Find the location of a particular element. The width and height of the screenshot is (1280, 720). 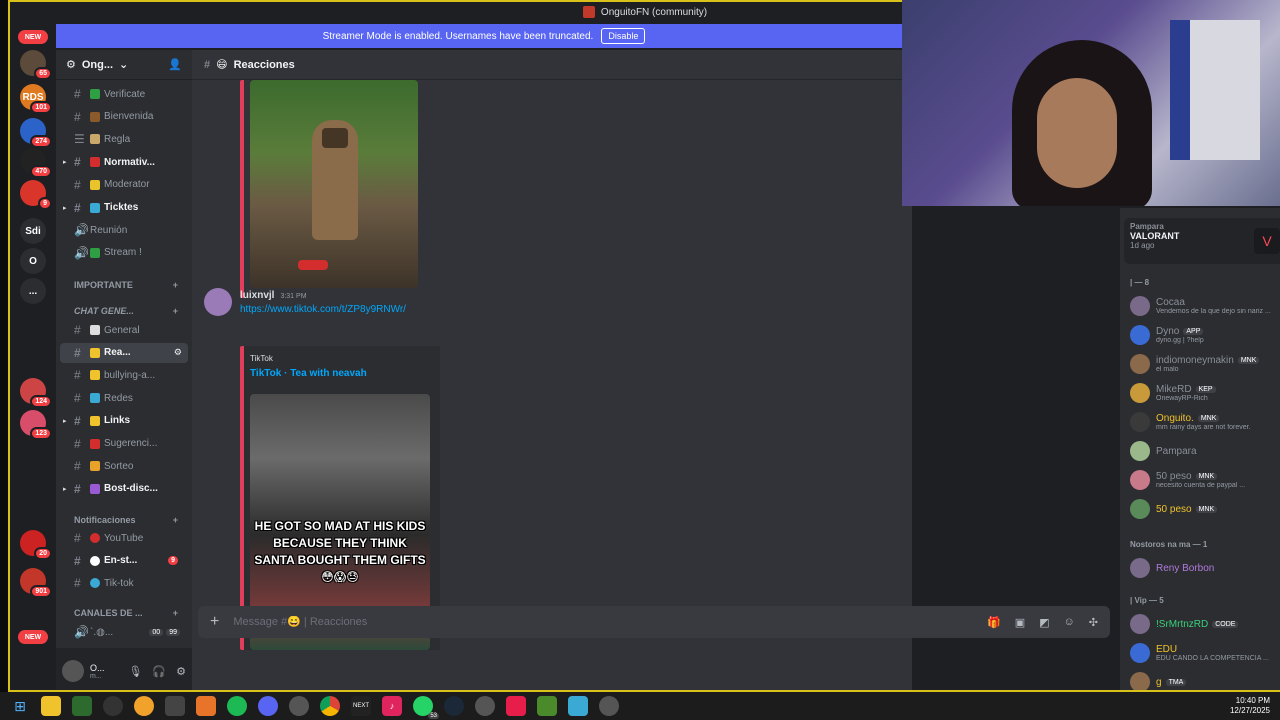

spotify-icon is located at coordinates (237, 706).